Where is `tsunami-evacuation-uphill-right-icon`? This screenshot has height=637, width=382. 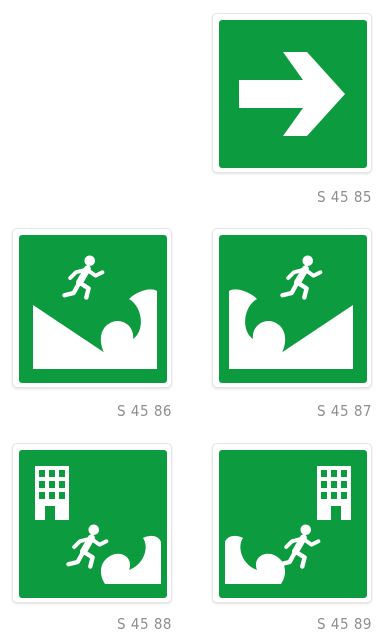
tsunami-evacuation-uphill-right-icon is located at coordinates (293, 309).